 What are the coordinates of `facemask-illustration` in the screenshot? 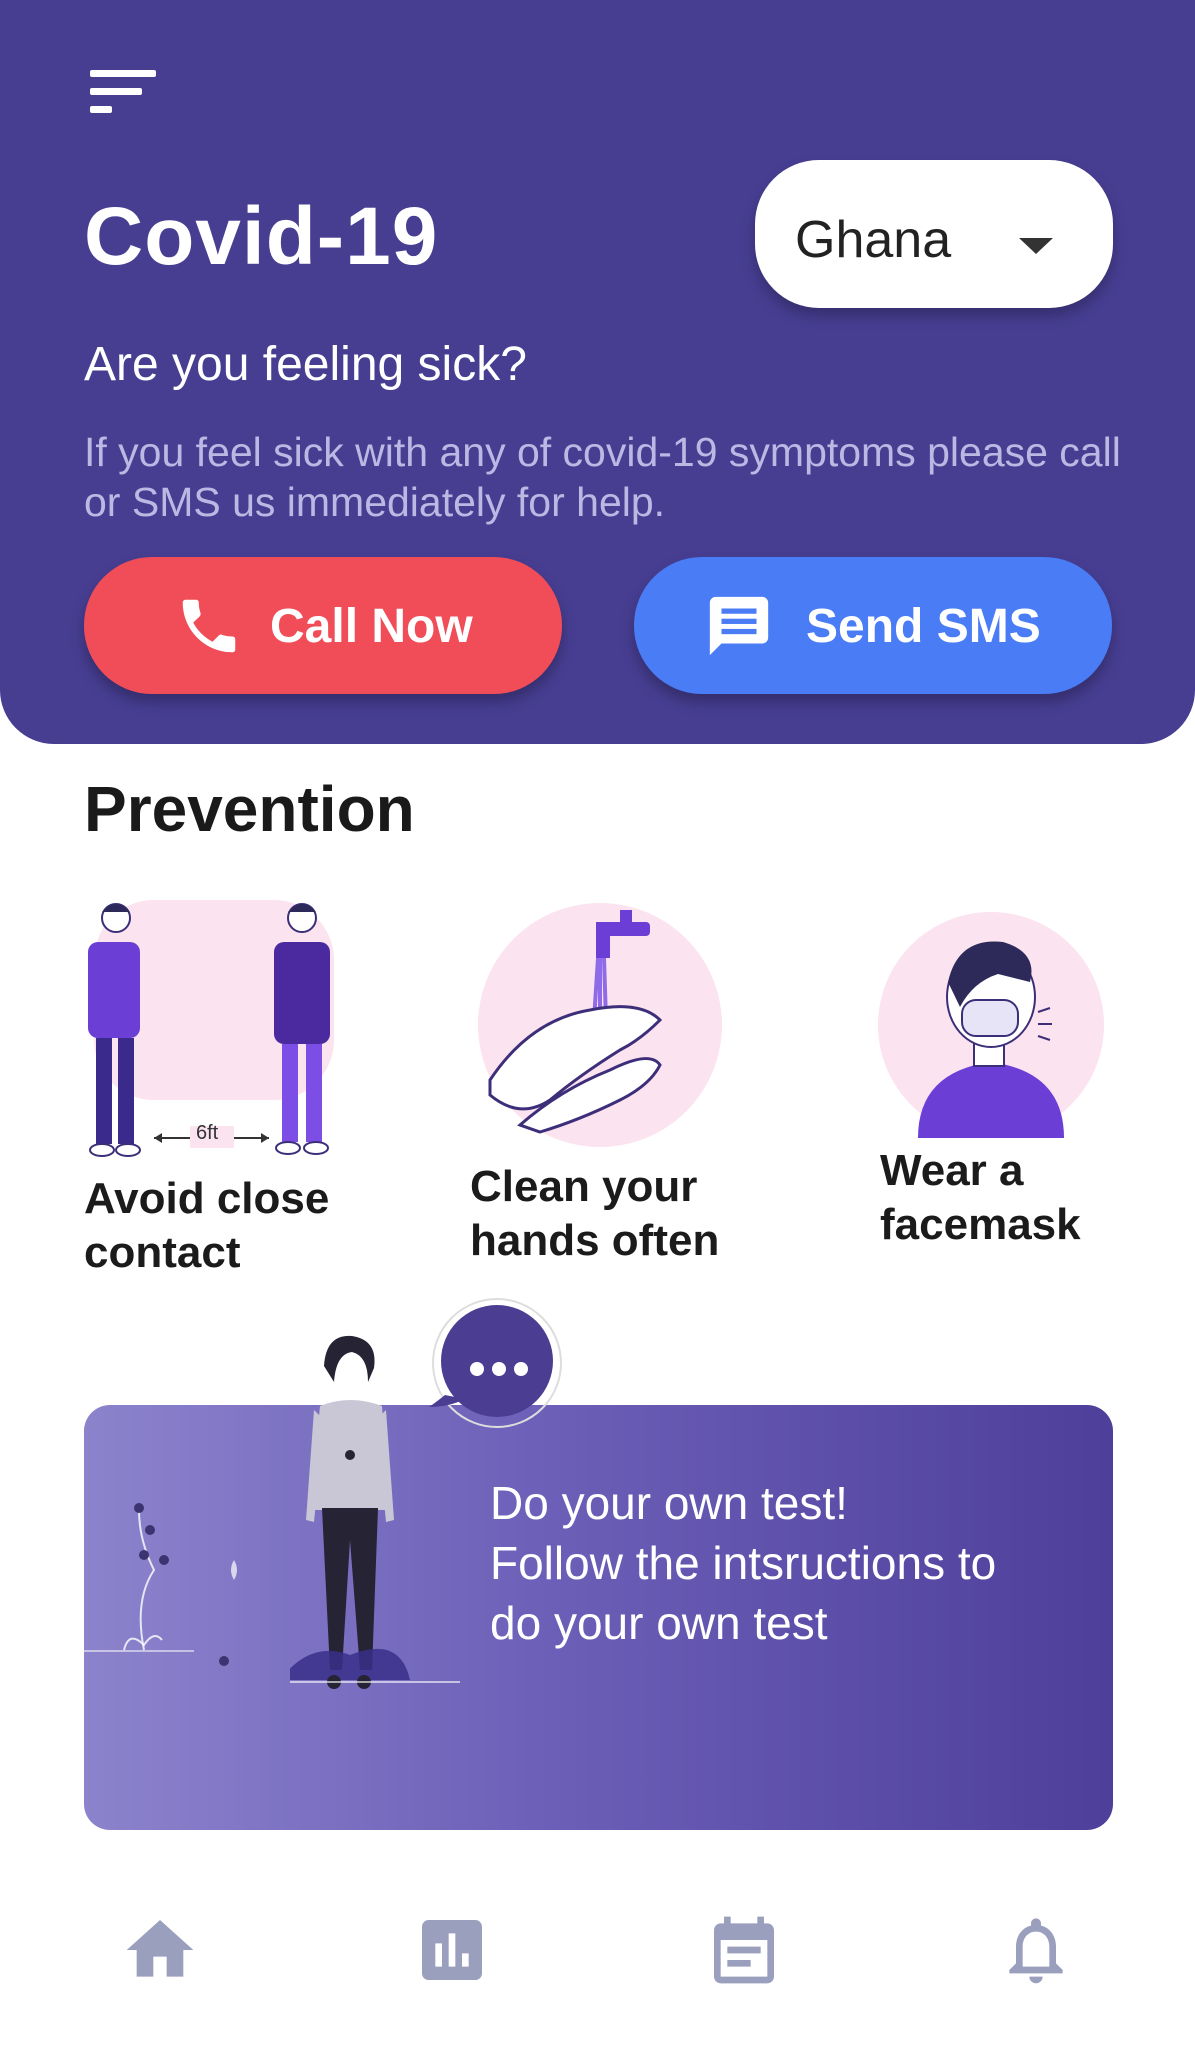 It's located at (991, 1025).